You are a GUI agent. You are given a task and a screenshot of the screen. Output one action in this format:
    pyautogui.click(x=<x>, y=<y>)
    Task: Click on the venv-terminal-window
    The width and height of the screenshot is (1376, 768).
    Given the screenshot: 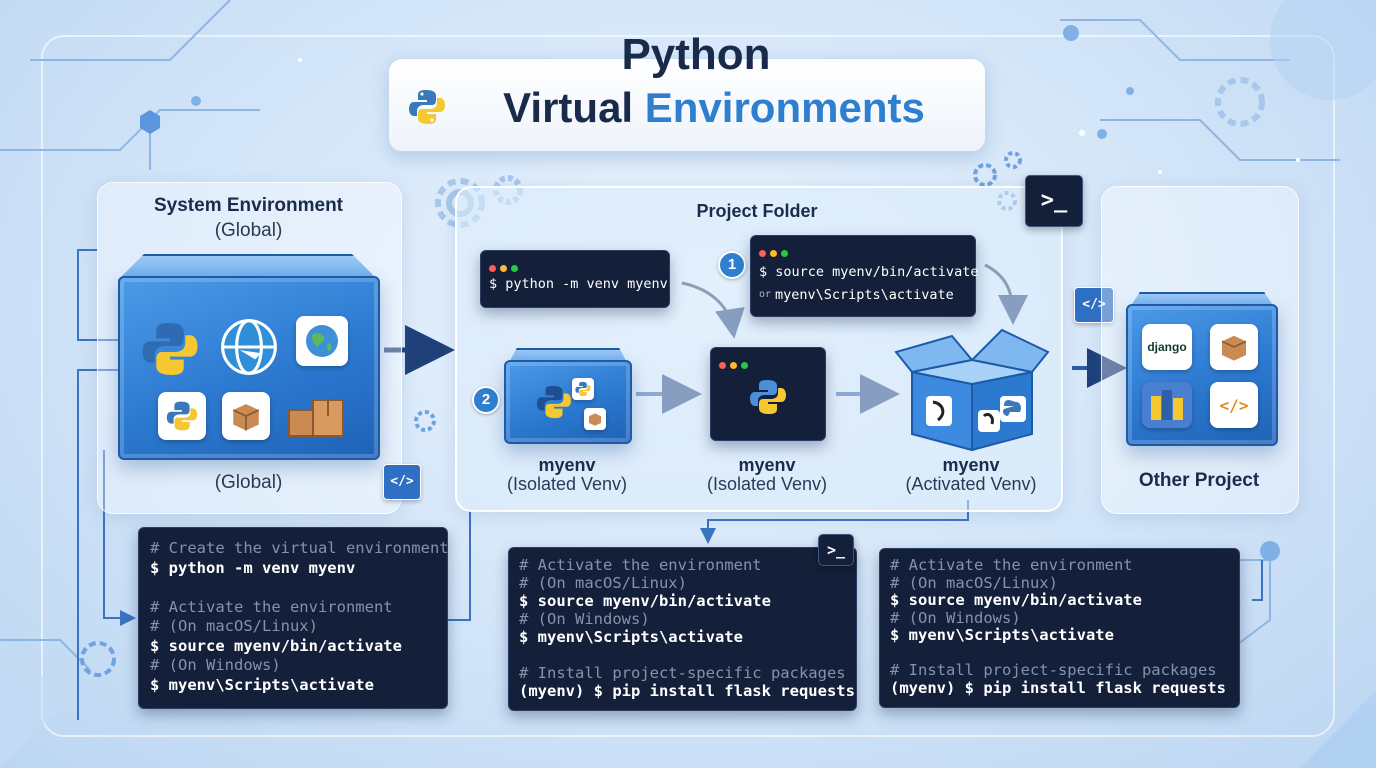 What is the action you would take?
    pyautogui.click(x=768, y=394)
    